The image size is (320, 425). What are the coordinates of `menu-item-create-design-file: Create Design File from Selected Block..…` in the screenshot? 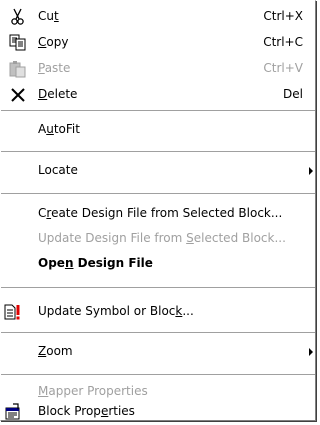 It's located at (158, 213).